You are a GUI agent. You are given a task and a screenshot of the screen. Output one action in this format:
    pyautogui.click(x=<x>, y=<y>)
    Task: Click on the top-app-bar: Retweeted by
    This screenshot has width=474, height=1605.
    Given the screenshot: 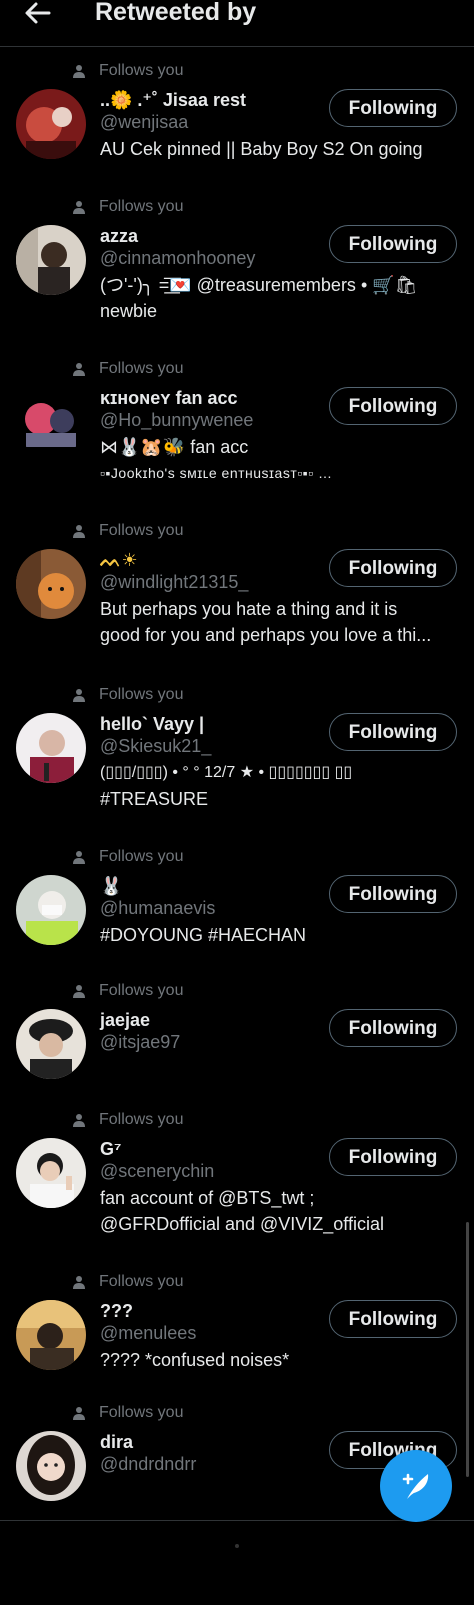 What is the action you would take?
    pyautogui.click(x=237, y=23)
    